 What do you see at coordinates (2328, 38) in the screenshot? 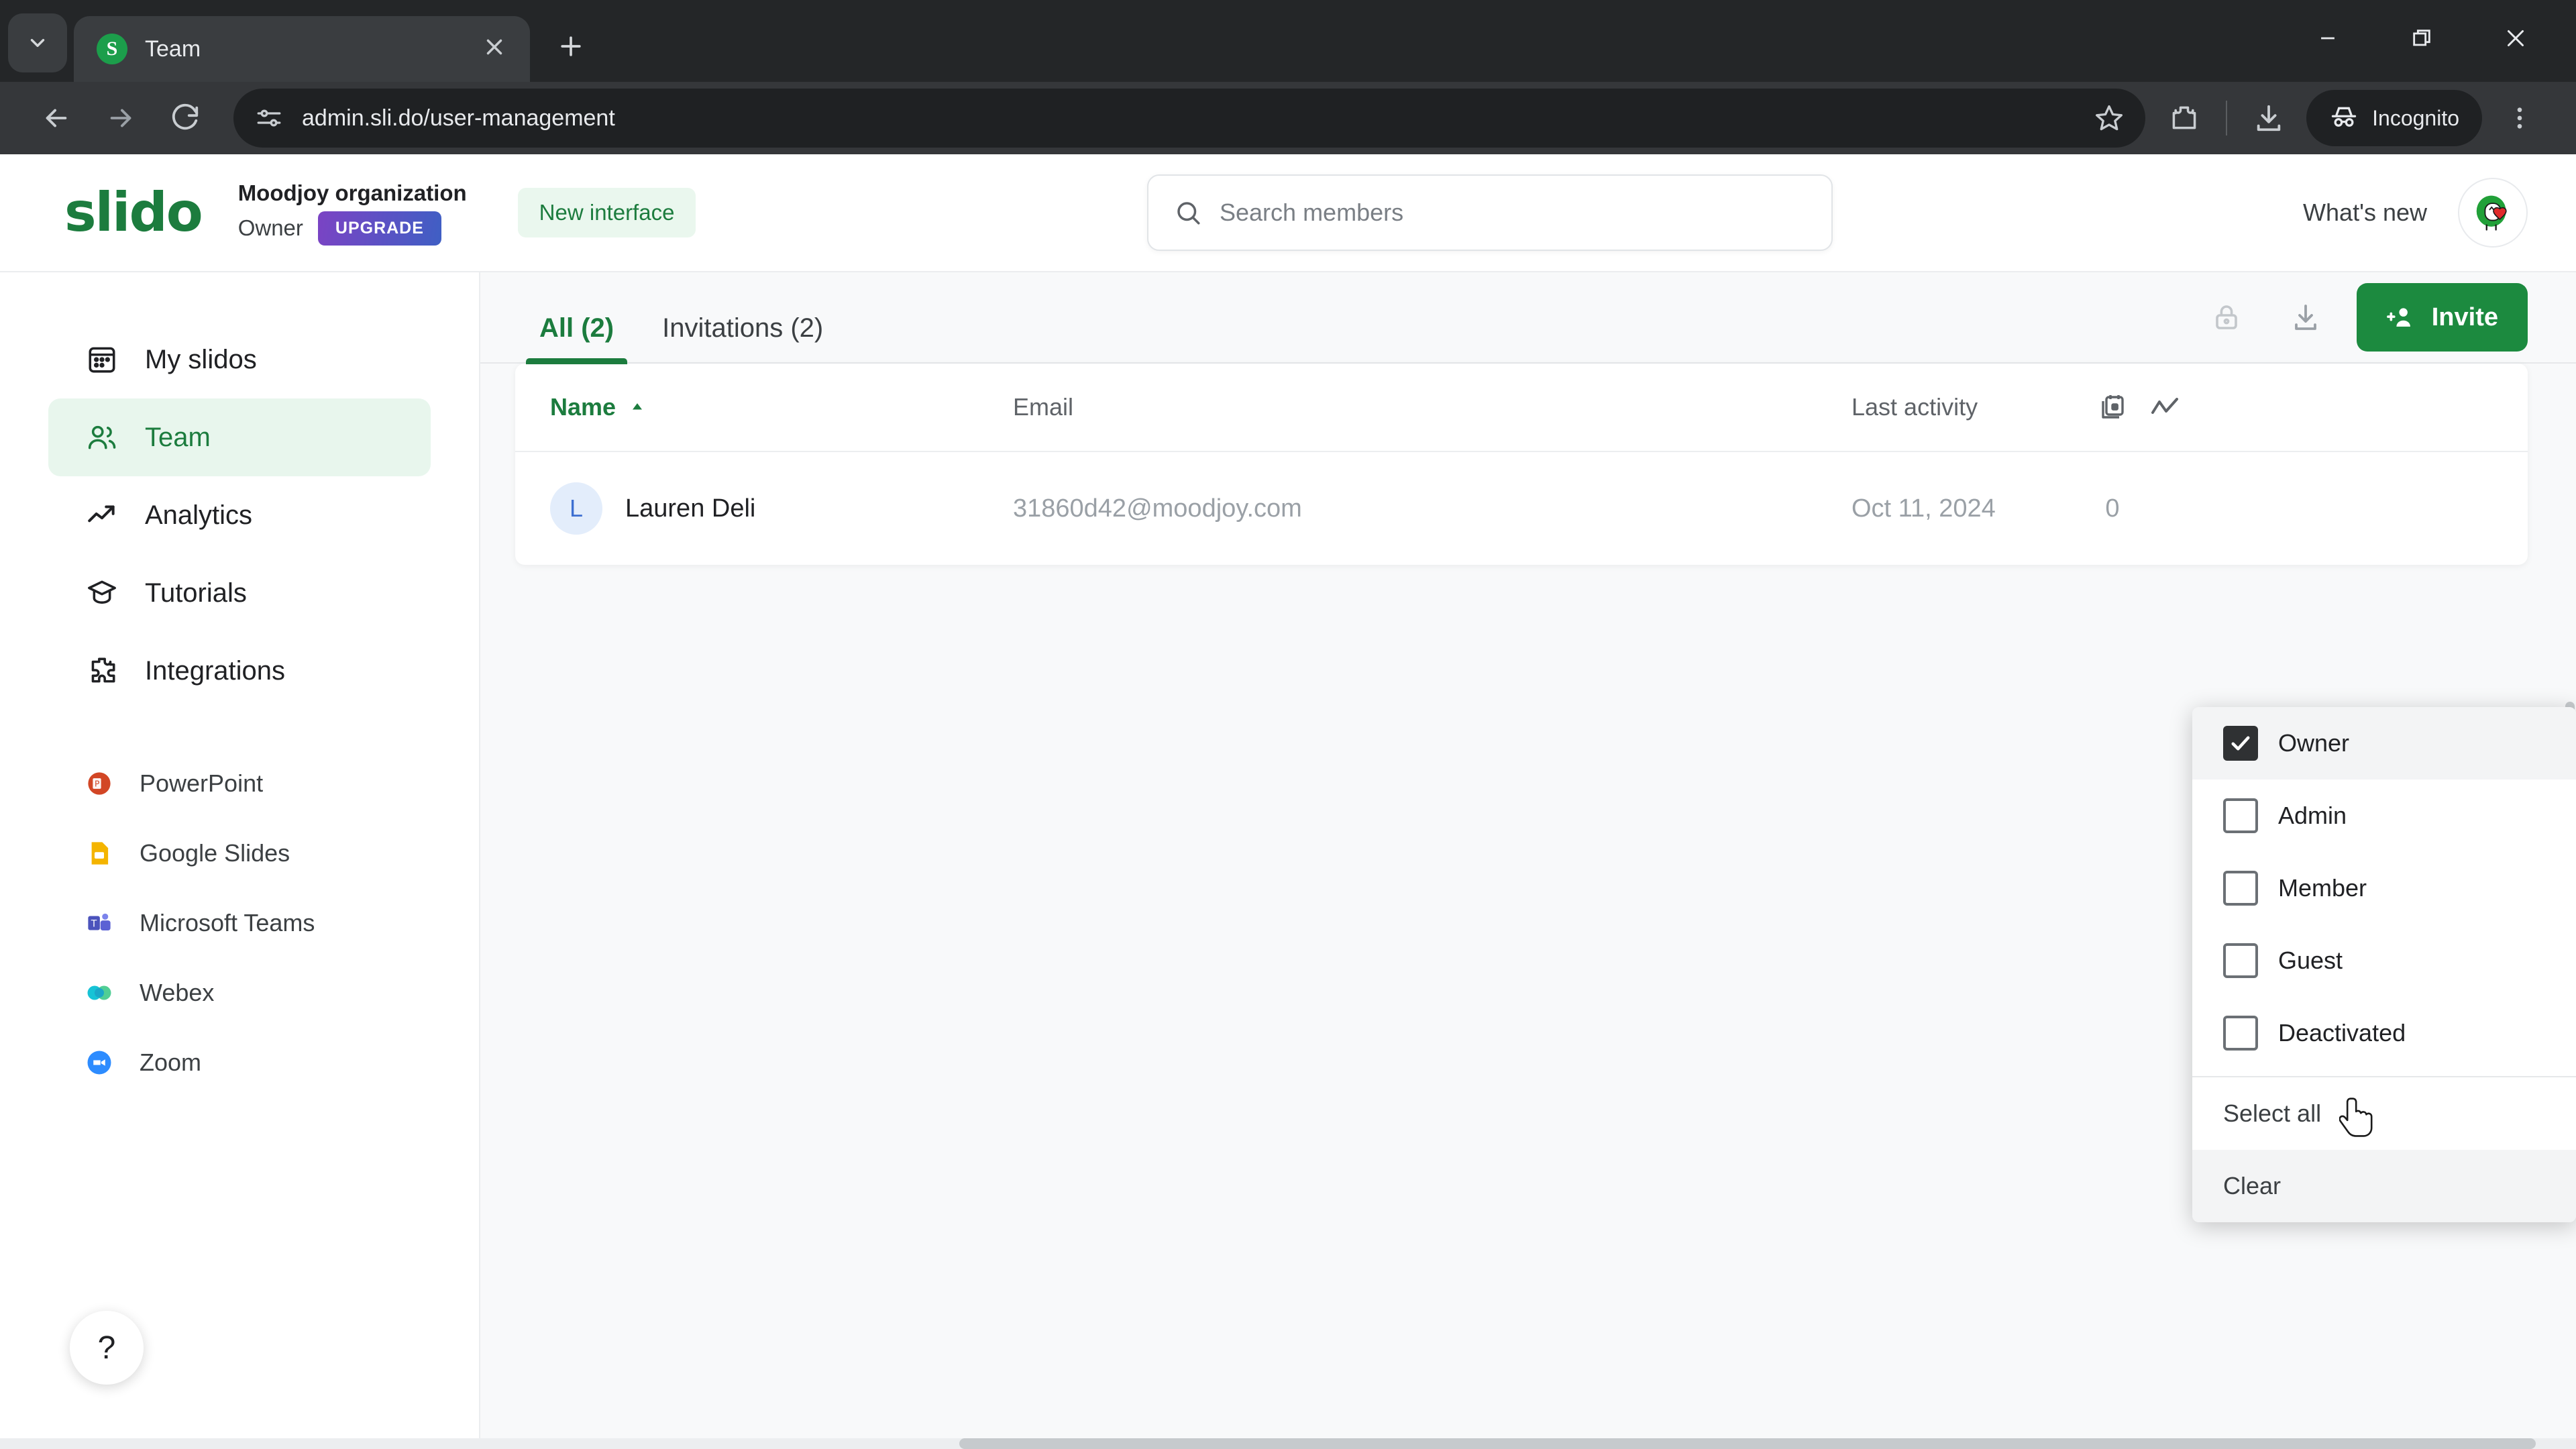
I see `minimize-button` at bounding box center [2328, 38].